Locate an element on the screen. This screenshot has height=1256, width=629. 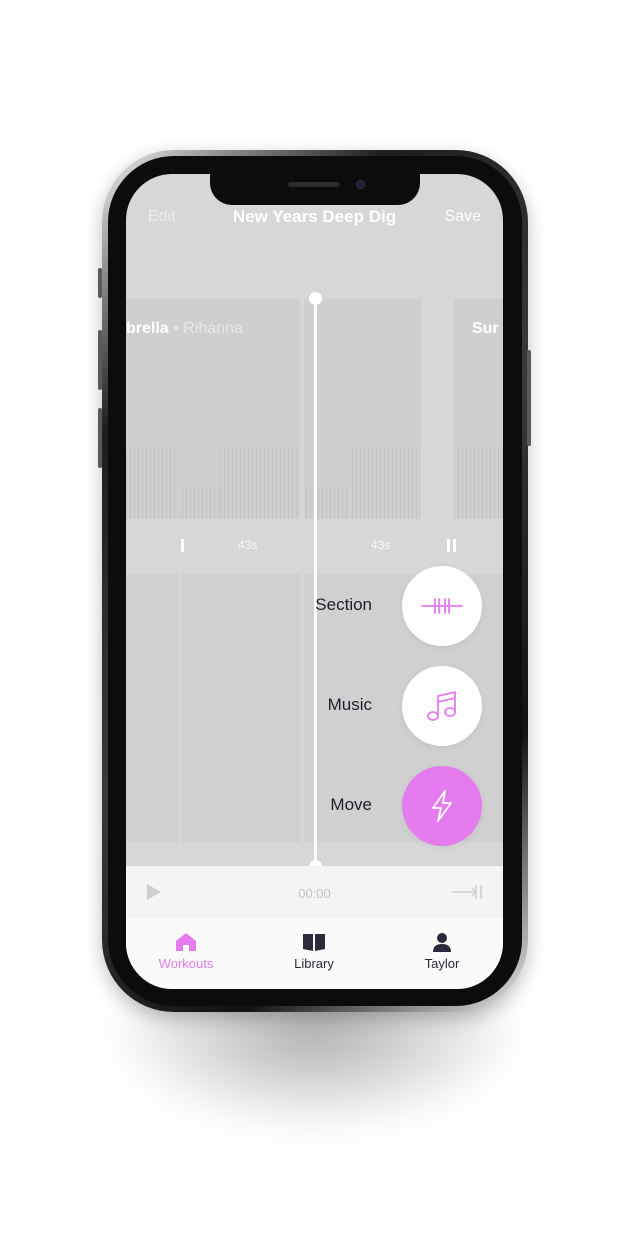
player-bar: 00:00 is located at coordinates (314, 892).